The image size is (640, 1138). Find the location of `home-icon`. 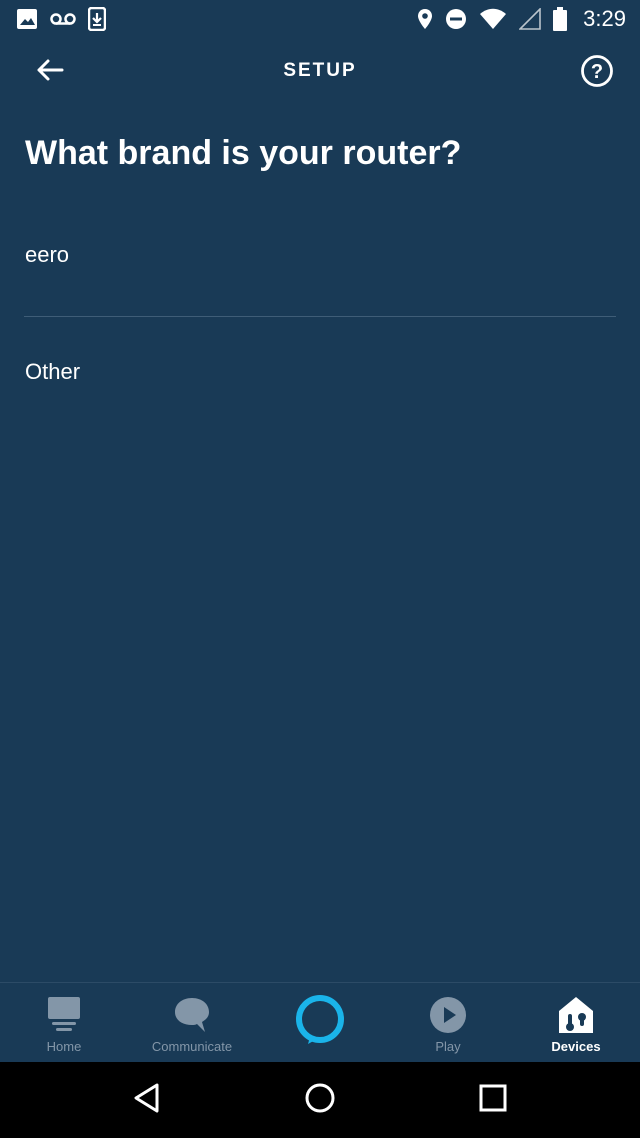

home-icon is located at coordinates (64, 1015).